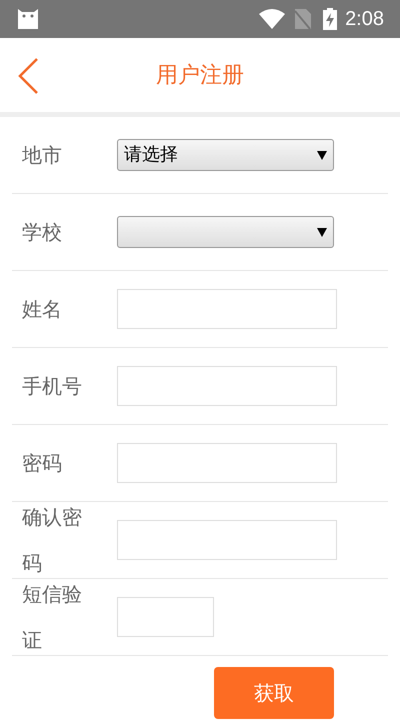 The image size is (400, 720). I want to click on field-label: 密码, so click(42, 463).